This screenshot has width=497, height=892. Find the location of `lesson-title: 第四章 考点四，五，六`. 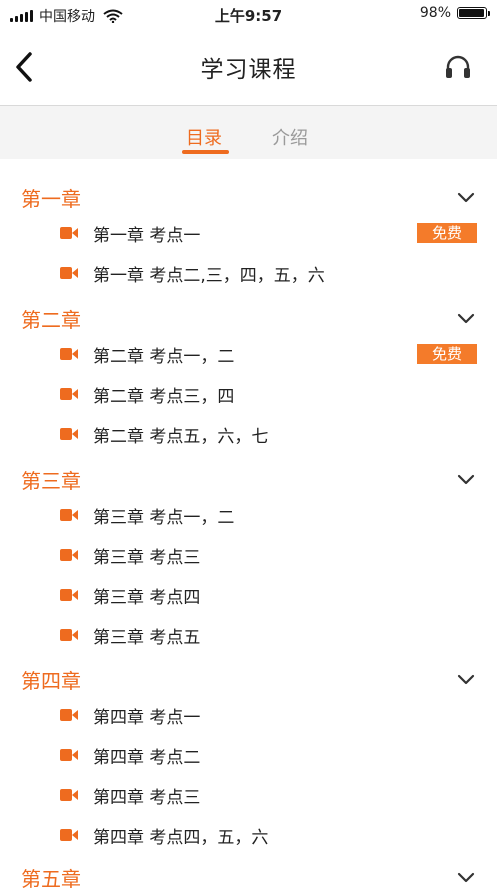

lesson-title: 第四章 考点四，五，六 is located at coordinates (181, 837).